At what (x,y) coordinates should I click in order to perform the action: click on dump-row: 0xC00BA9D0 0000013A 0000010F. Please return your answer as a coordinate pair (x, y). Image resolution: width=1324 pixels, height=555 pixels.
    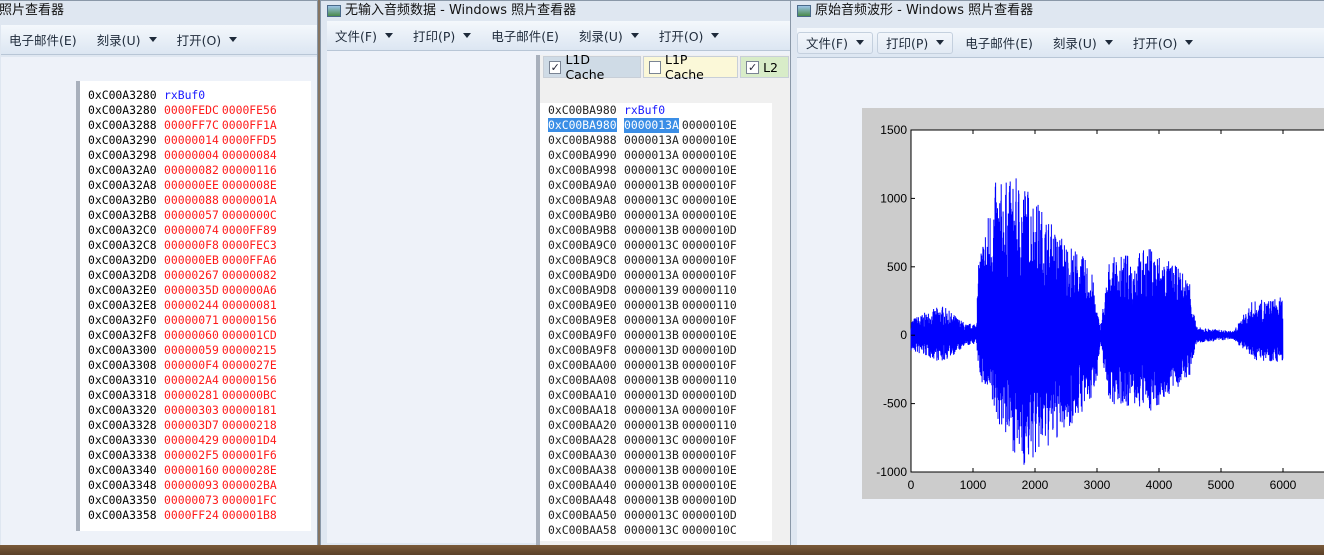
    Looking at the image, I should click on (656, 275).